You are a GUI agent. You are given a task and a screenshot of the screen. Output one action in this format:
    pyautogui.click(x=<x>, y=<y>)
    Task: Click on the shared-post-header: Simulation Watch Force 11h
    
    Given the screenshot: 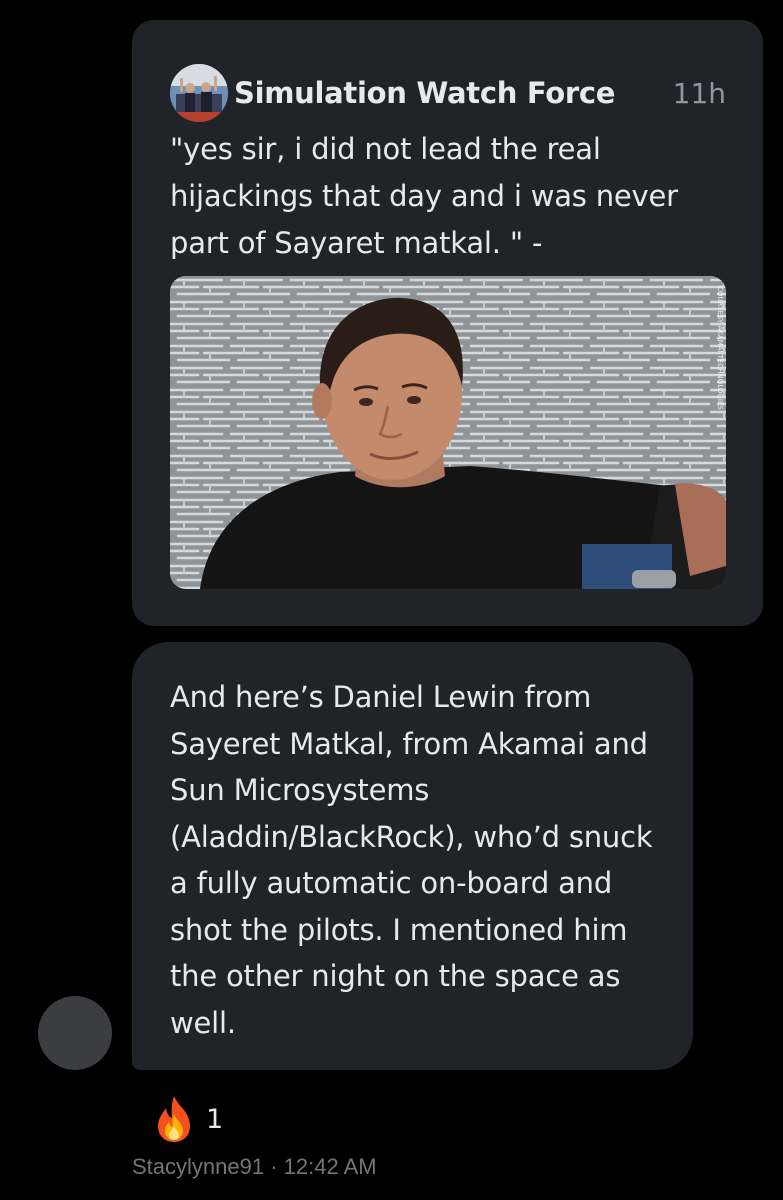 What is the action you would take?
    pyautogui.click(x=448, y=93)
    